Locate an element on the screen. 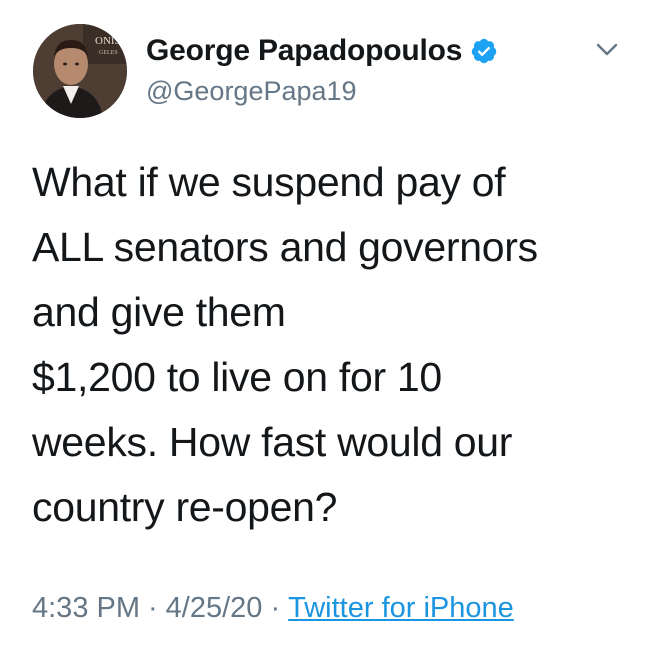  tweet-line: ALL senators and governors is located at coordinates (285, 247).